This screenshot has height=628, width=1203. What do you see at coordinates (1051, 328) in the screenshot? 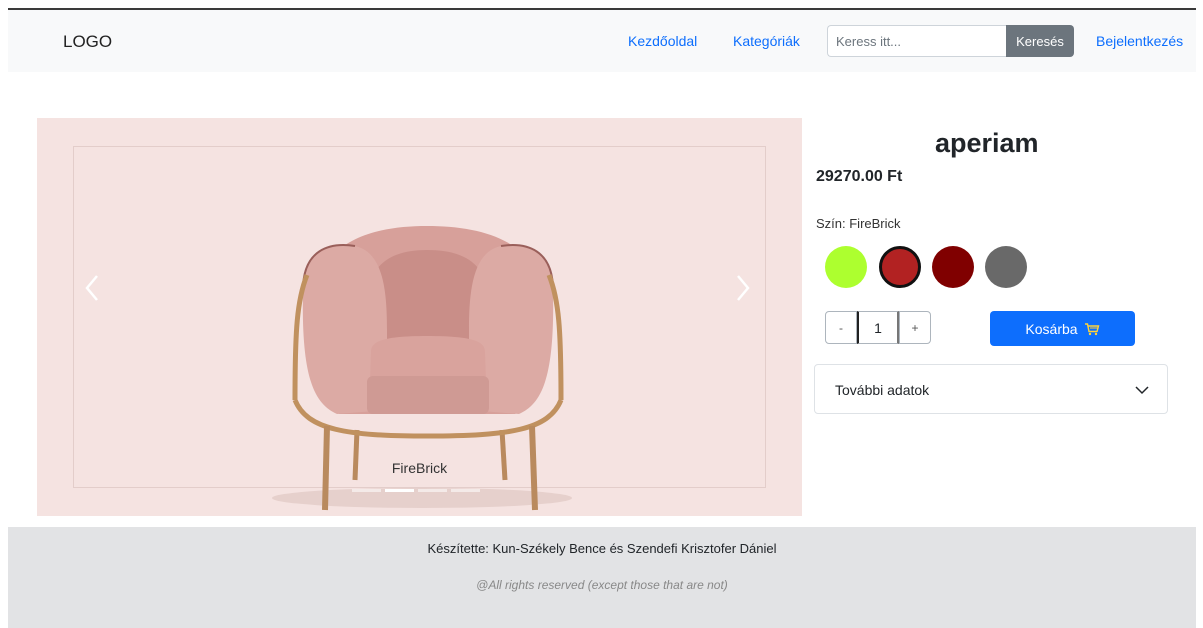
I see `cart-button-label: Kosárba` at bounding box center [1051, 328].